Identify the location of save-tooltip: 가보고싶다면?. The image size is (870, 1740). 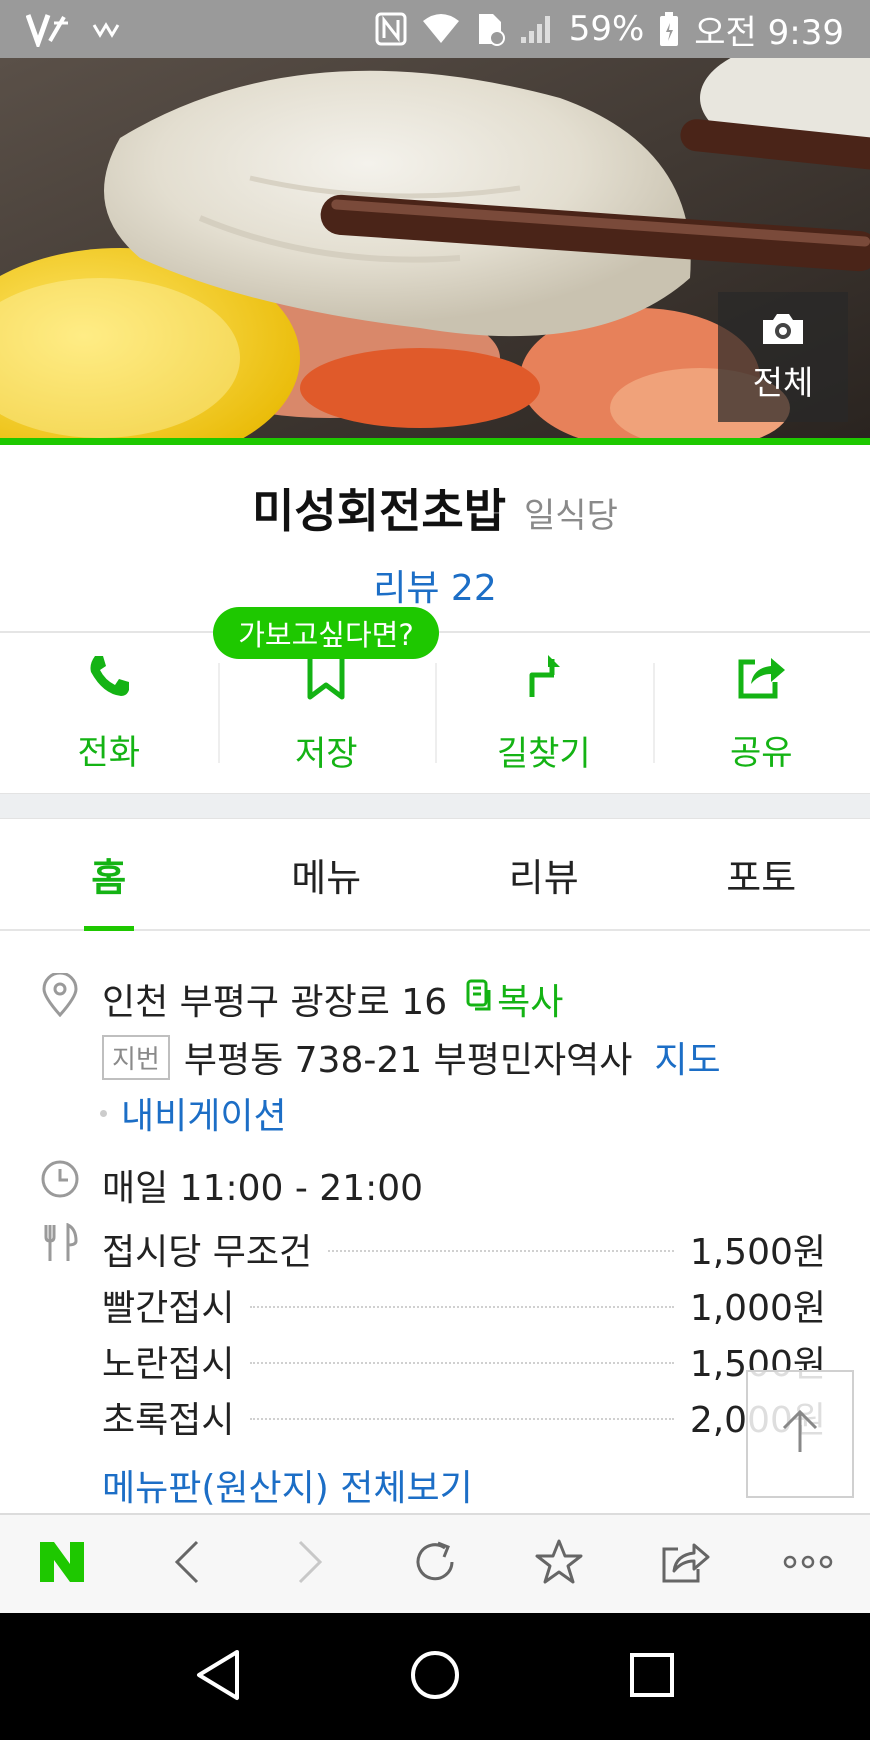
(326, 633).